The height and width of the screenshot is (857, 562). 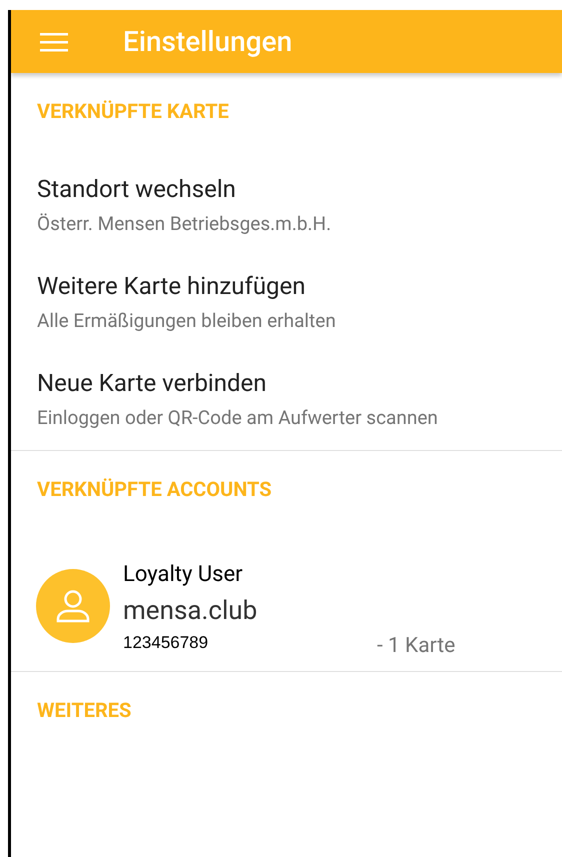 I want to click on menu-icon, so click(x=54, y=42).